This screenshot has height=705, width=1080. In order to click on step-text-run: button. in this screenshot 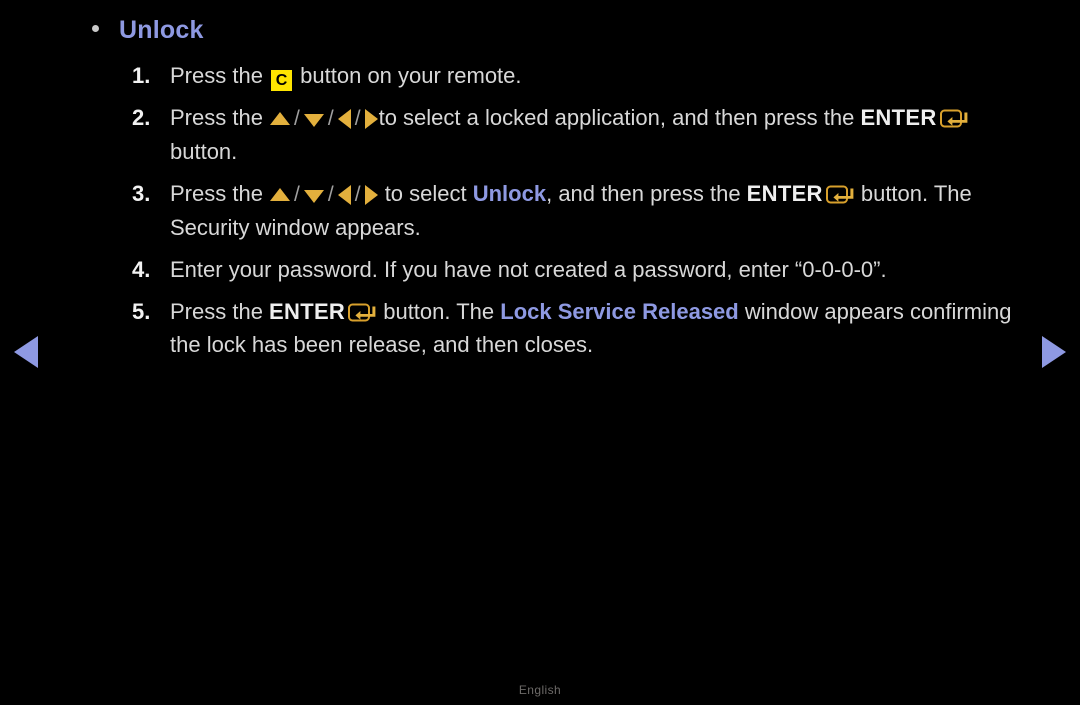, I will do `click(204, 151)`.